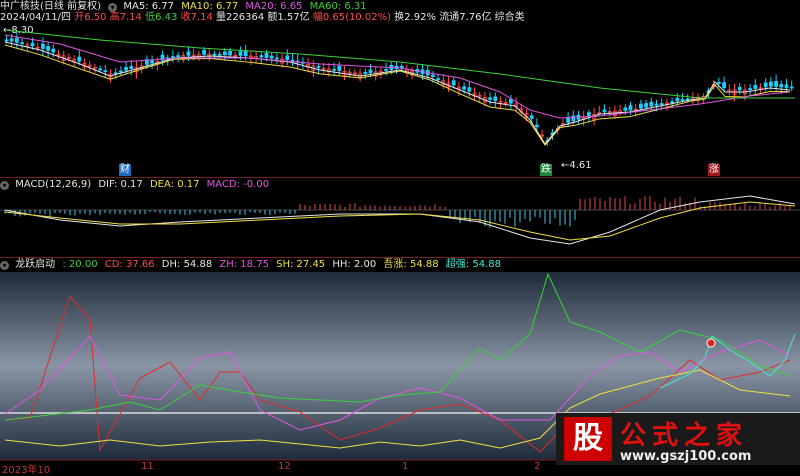  I want to click on dif-line, so click(400, 220).